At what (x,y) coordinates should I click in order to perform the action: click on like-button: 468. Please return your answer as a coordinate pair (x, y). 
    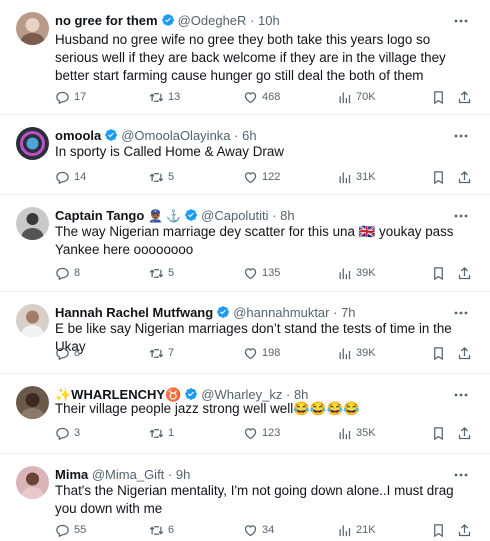
    Looking at the image, I should click on (261, 97).